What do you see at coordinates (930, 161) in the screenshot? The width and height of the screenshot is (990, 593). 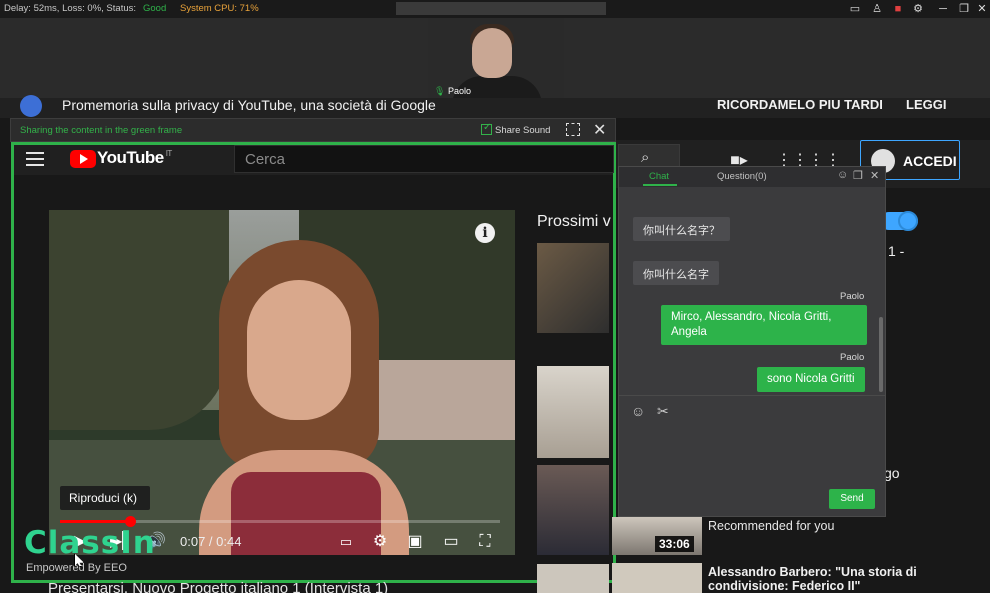 I see `sign-in-label: ACCEDI` at bounding box center [930, 161].